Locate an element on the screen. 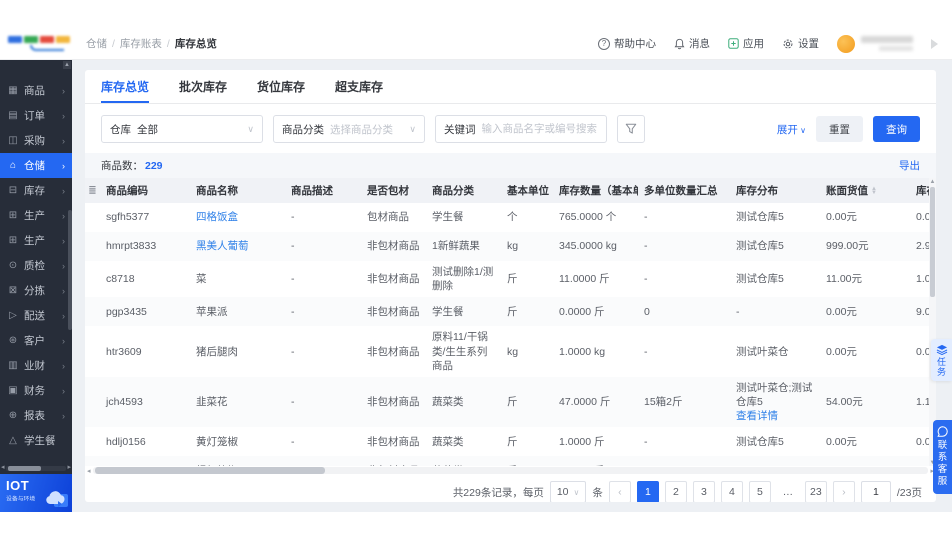  page-jump-input is located at coordinates (875, 491).